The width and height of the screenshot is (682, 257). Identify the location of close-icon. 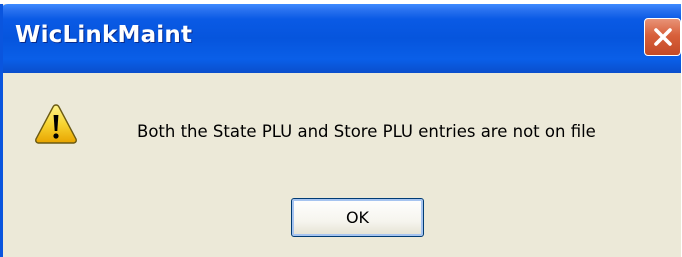
(662, 37).